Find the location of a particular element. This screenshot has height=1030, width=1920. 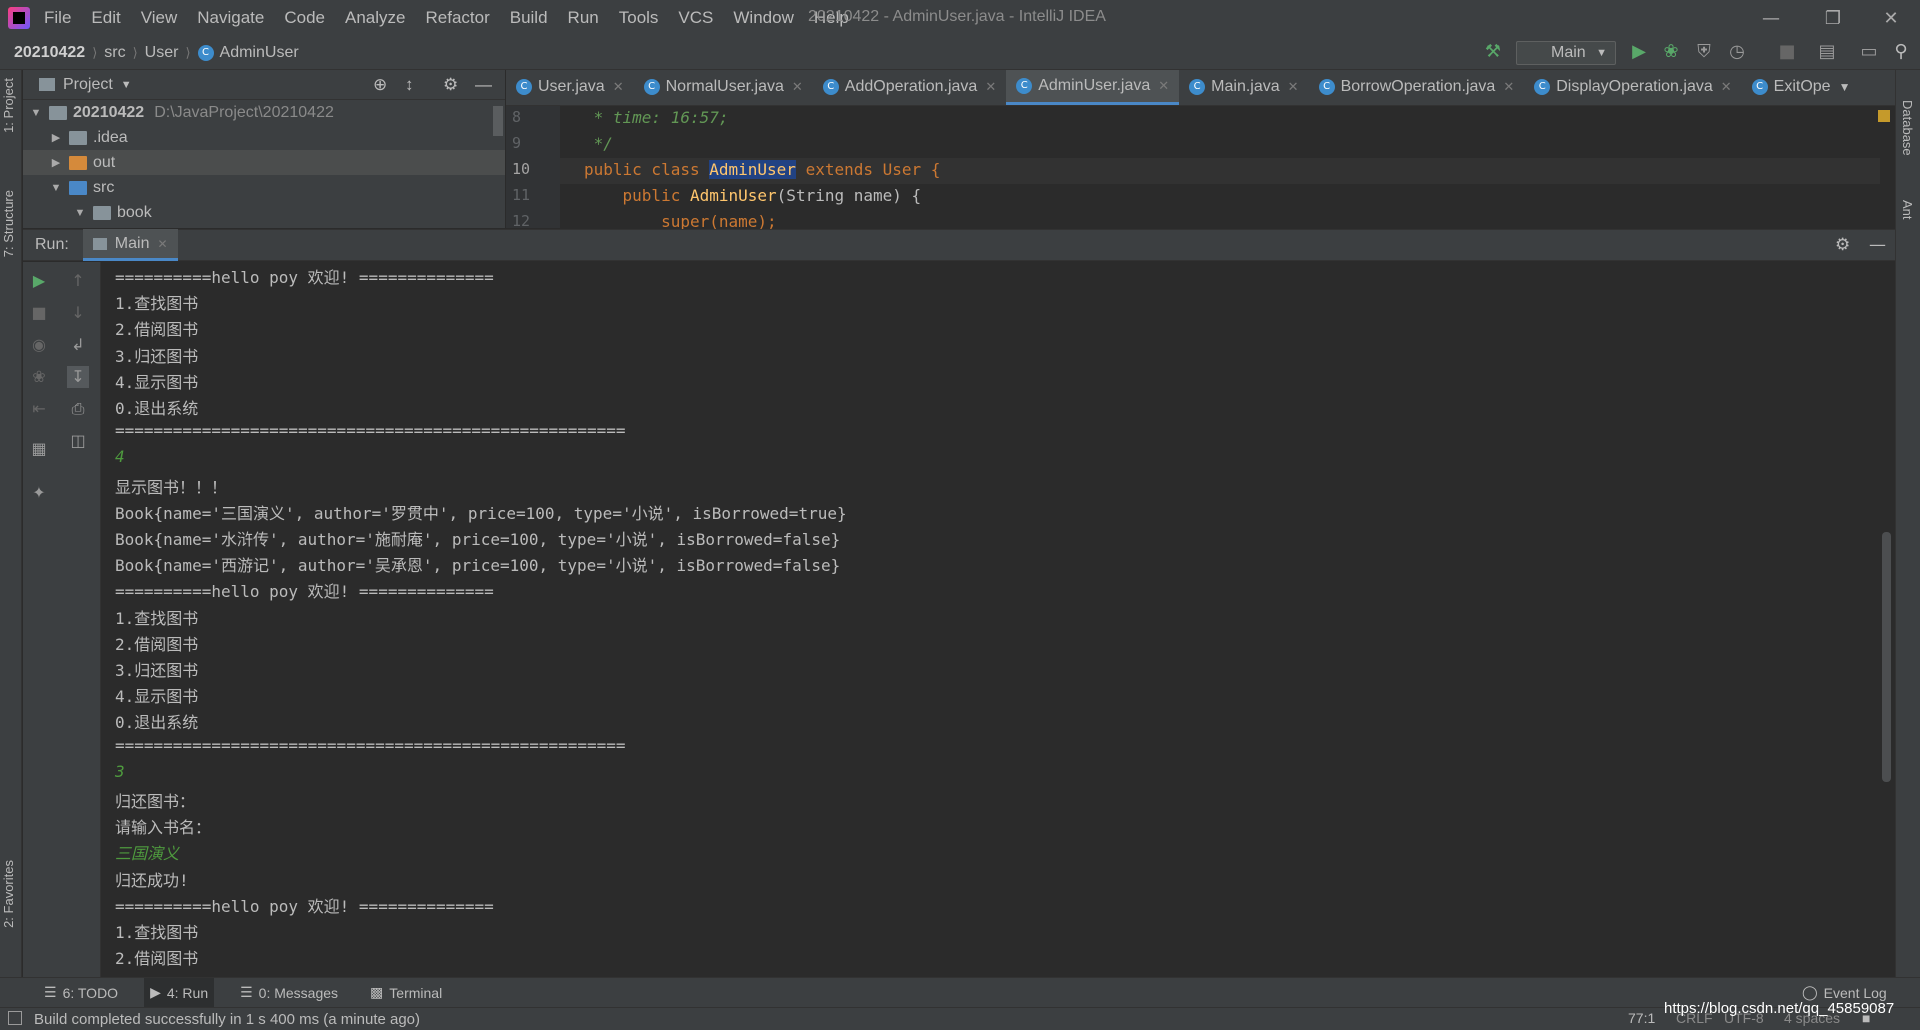

collapse-all-icon: ↕ is located at coordinates (409, 85).